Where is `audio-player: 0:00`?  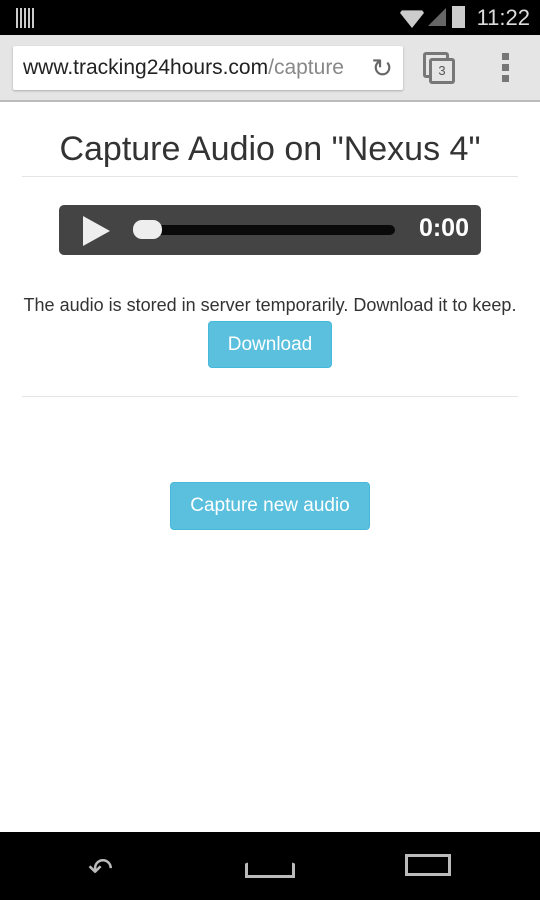
audio-player: 0:00 is located at coordinates (270, 230).